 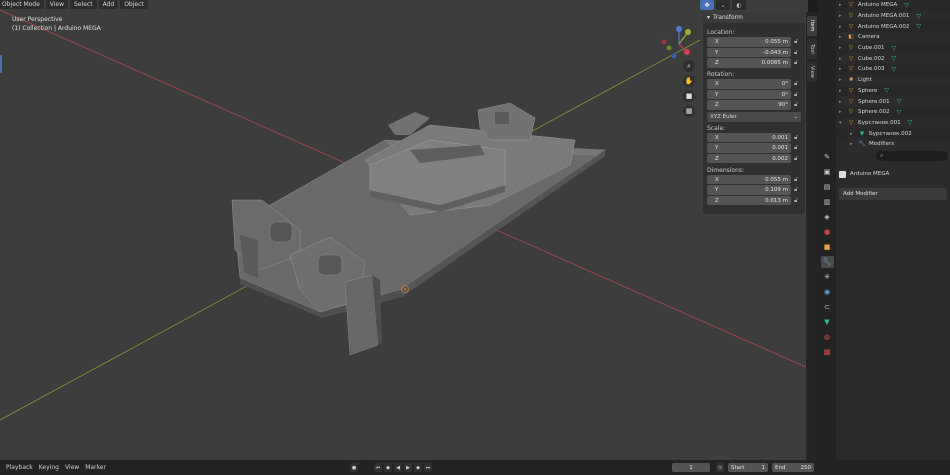 What do you see at coordinates (749, 52) in the screenshot?
I see `location-y-field: Y -0.043 m` at bounding box center [749, 52].